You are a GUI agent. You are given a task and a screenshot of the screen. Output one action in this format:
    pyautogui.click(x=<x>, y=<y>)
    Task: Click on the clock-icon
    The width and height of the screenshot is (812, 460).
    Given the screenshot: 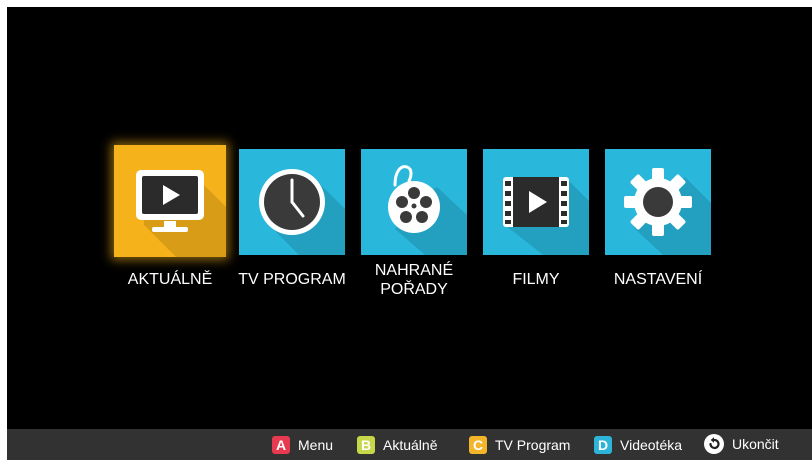 What is the action you would take?
    pyautogui.click(x=302, y=212)
    